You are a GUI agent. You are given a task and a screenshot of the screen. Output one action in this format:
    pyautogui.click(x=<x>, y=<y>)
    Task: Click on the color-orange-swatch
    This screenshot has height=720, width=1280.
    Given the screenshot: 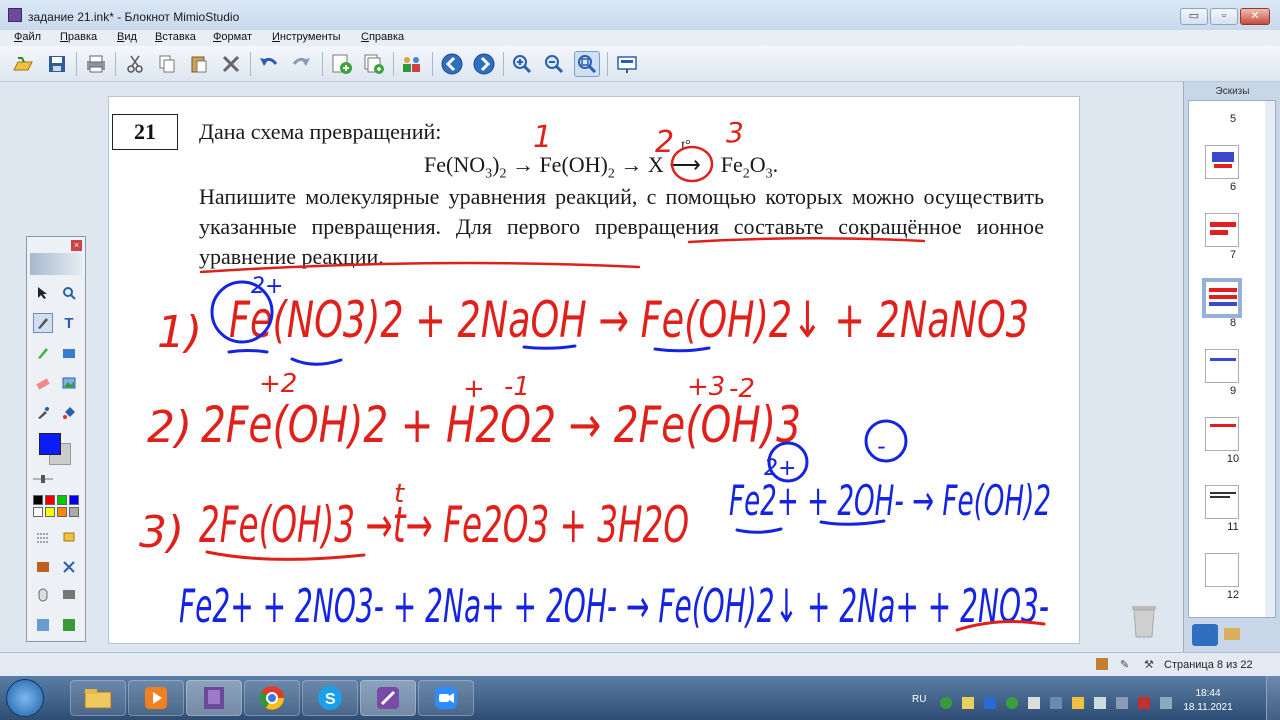 What is the action you would take?
    pyautogui.click(x=62, y=512)
    